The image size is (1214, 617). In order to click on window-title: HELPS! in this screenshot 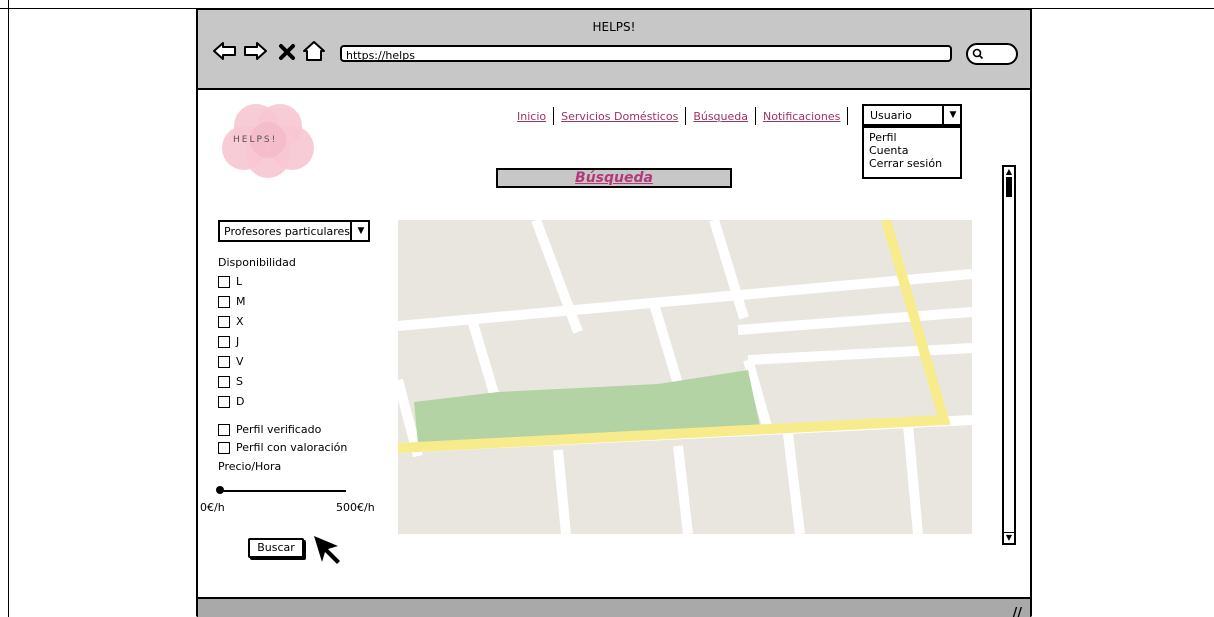, I will do `click(614, 27)`.